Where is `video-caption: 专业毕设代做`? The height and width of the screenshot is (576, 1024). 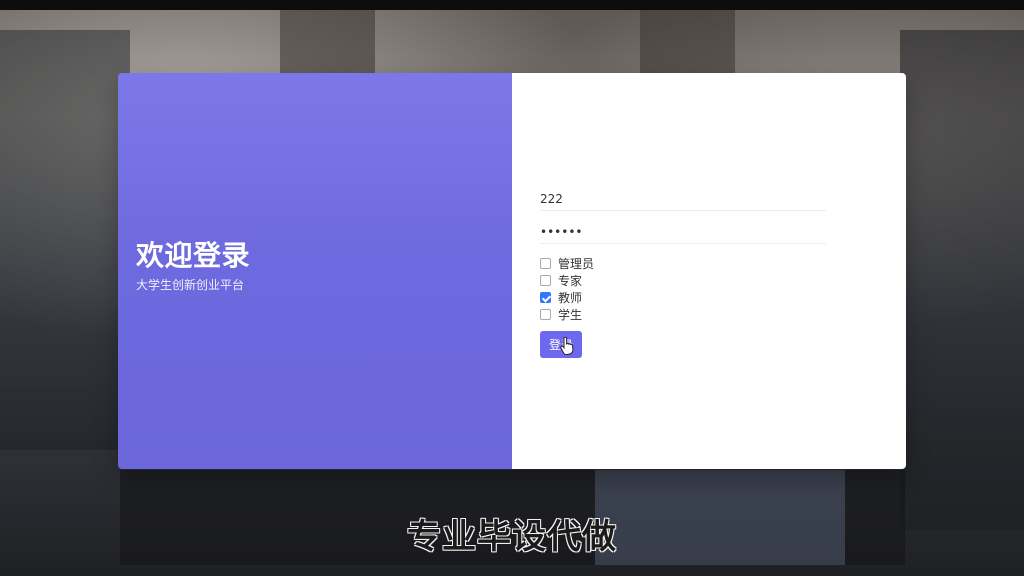
video-caption: 专业毕设代做 is located at coordinates (512, 537).